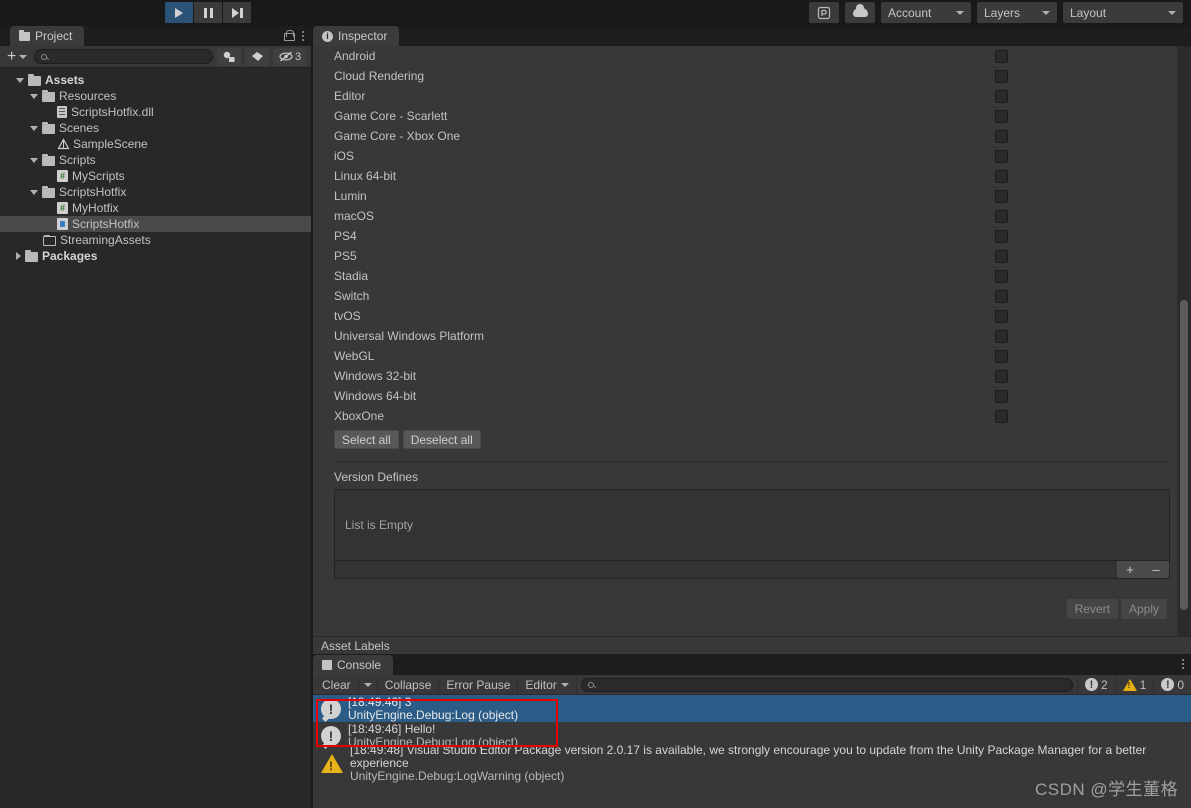 The image size is (1191, 808). What do you see at coordinates (752, 156) in the screenshot?
I see `platform-row: iOS` at bounding box center [752, 156].